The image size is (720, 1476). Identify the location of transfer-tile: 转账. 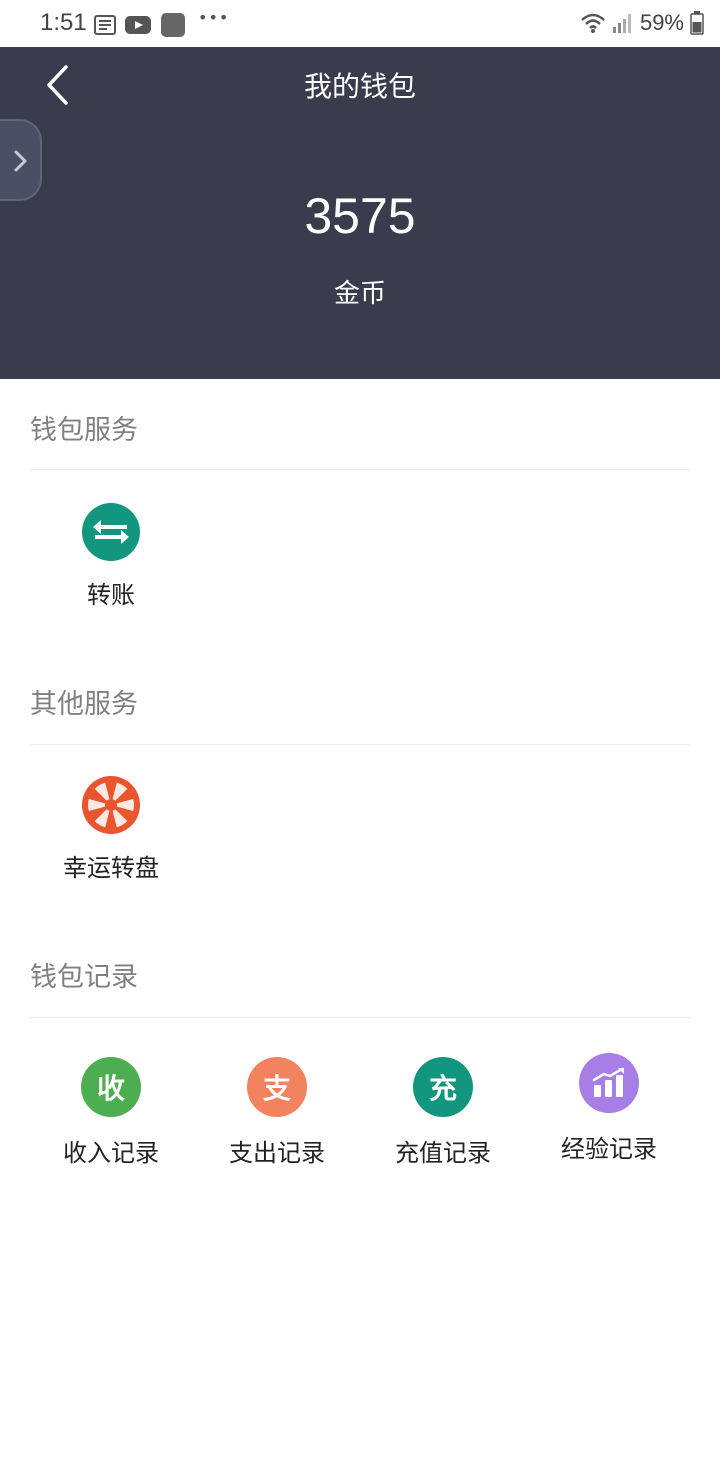
(111, 556).